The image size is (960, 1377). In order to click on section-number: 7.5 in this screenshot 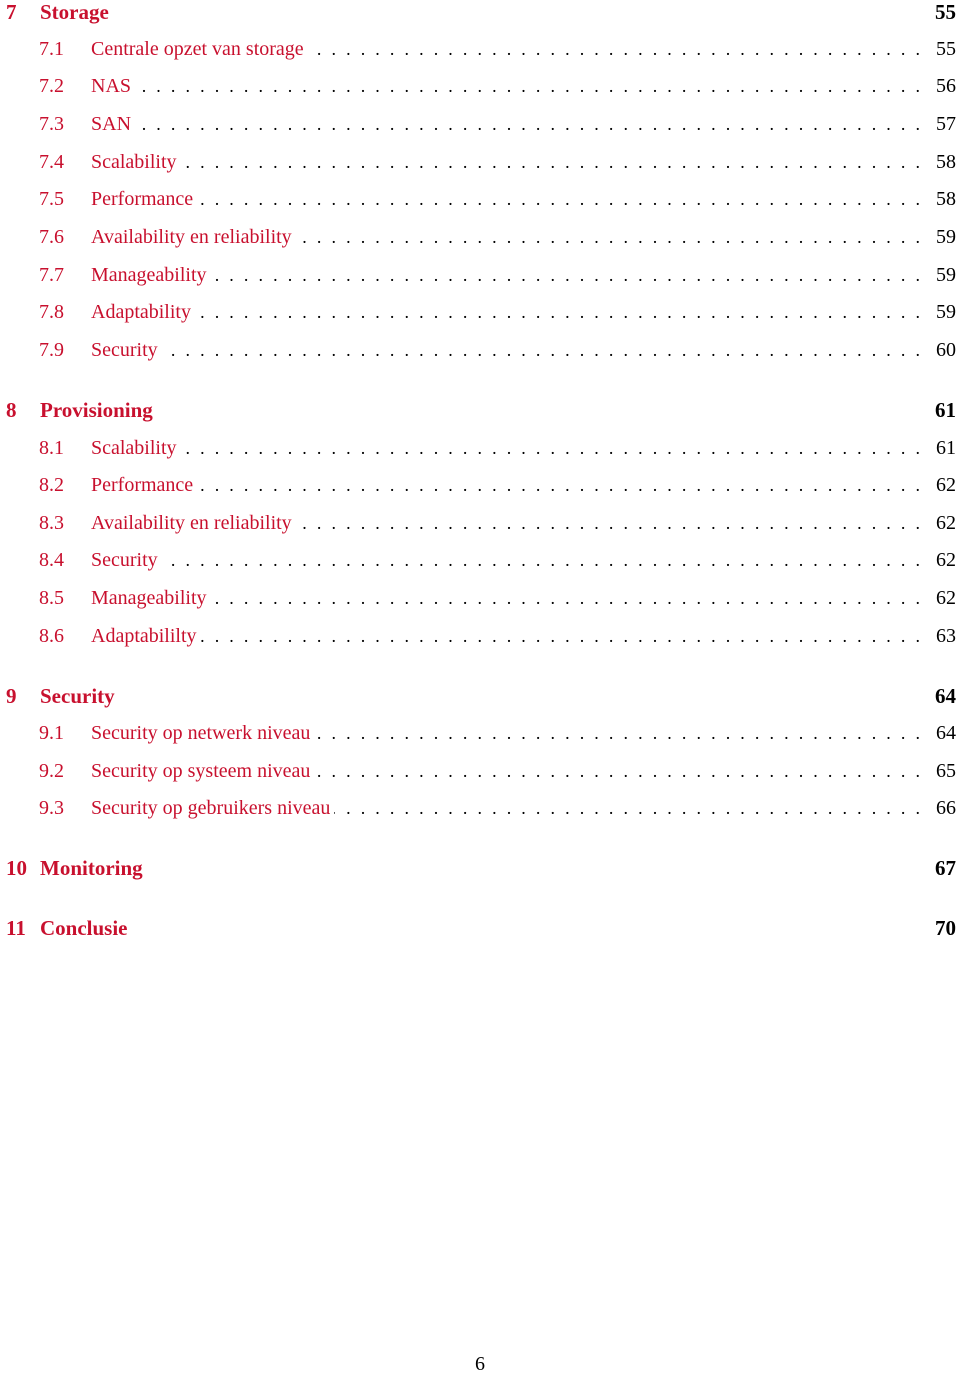, I will do `click(51, 199)`.